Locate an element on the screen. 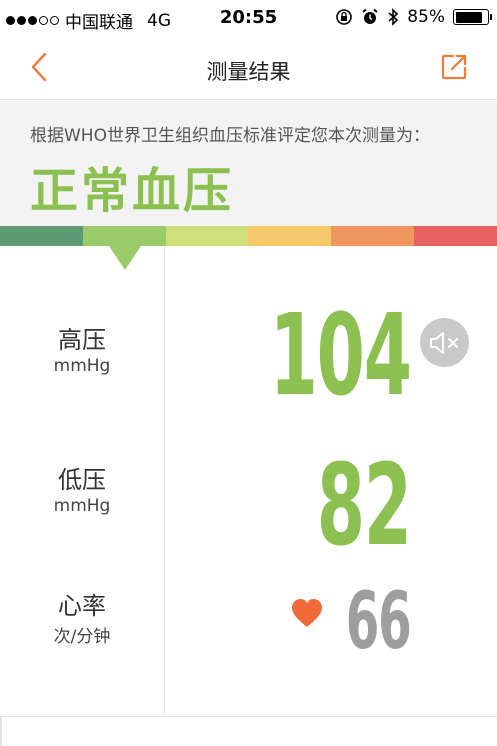  heart-rate-label-group: 心率 次/分钟 is located at coordinates (82, 616).